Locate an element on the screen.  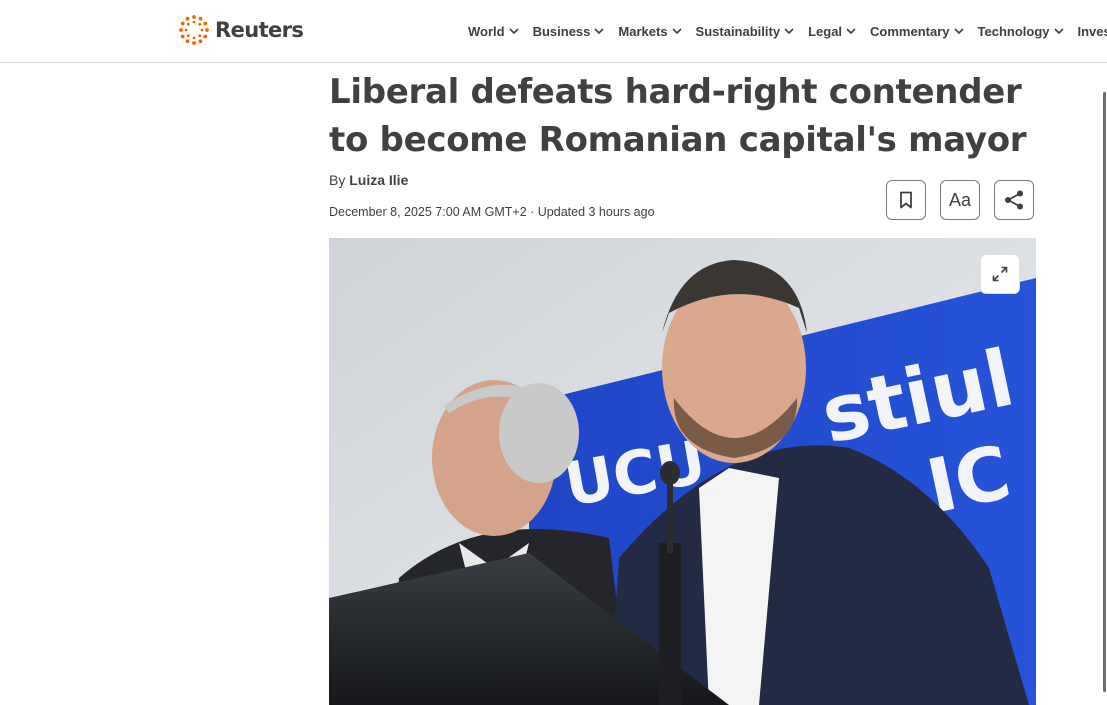
byline: By Luiza Ilie is located at coordinates (368, 180).